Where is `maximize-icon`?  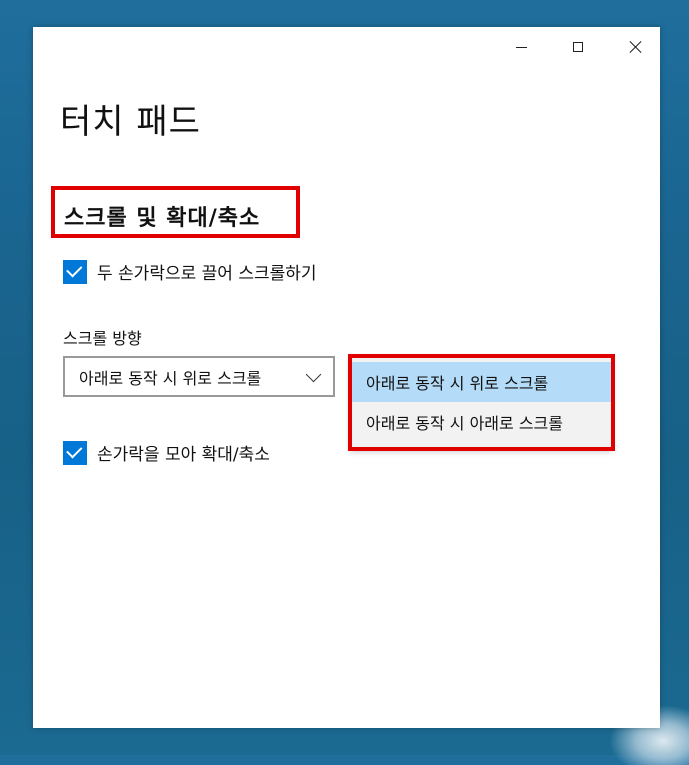
maximize-icon is located at coordinates (578, 47).